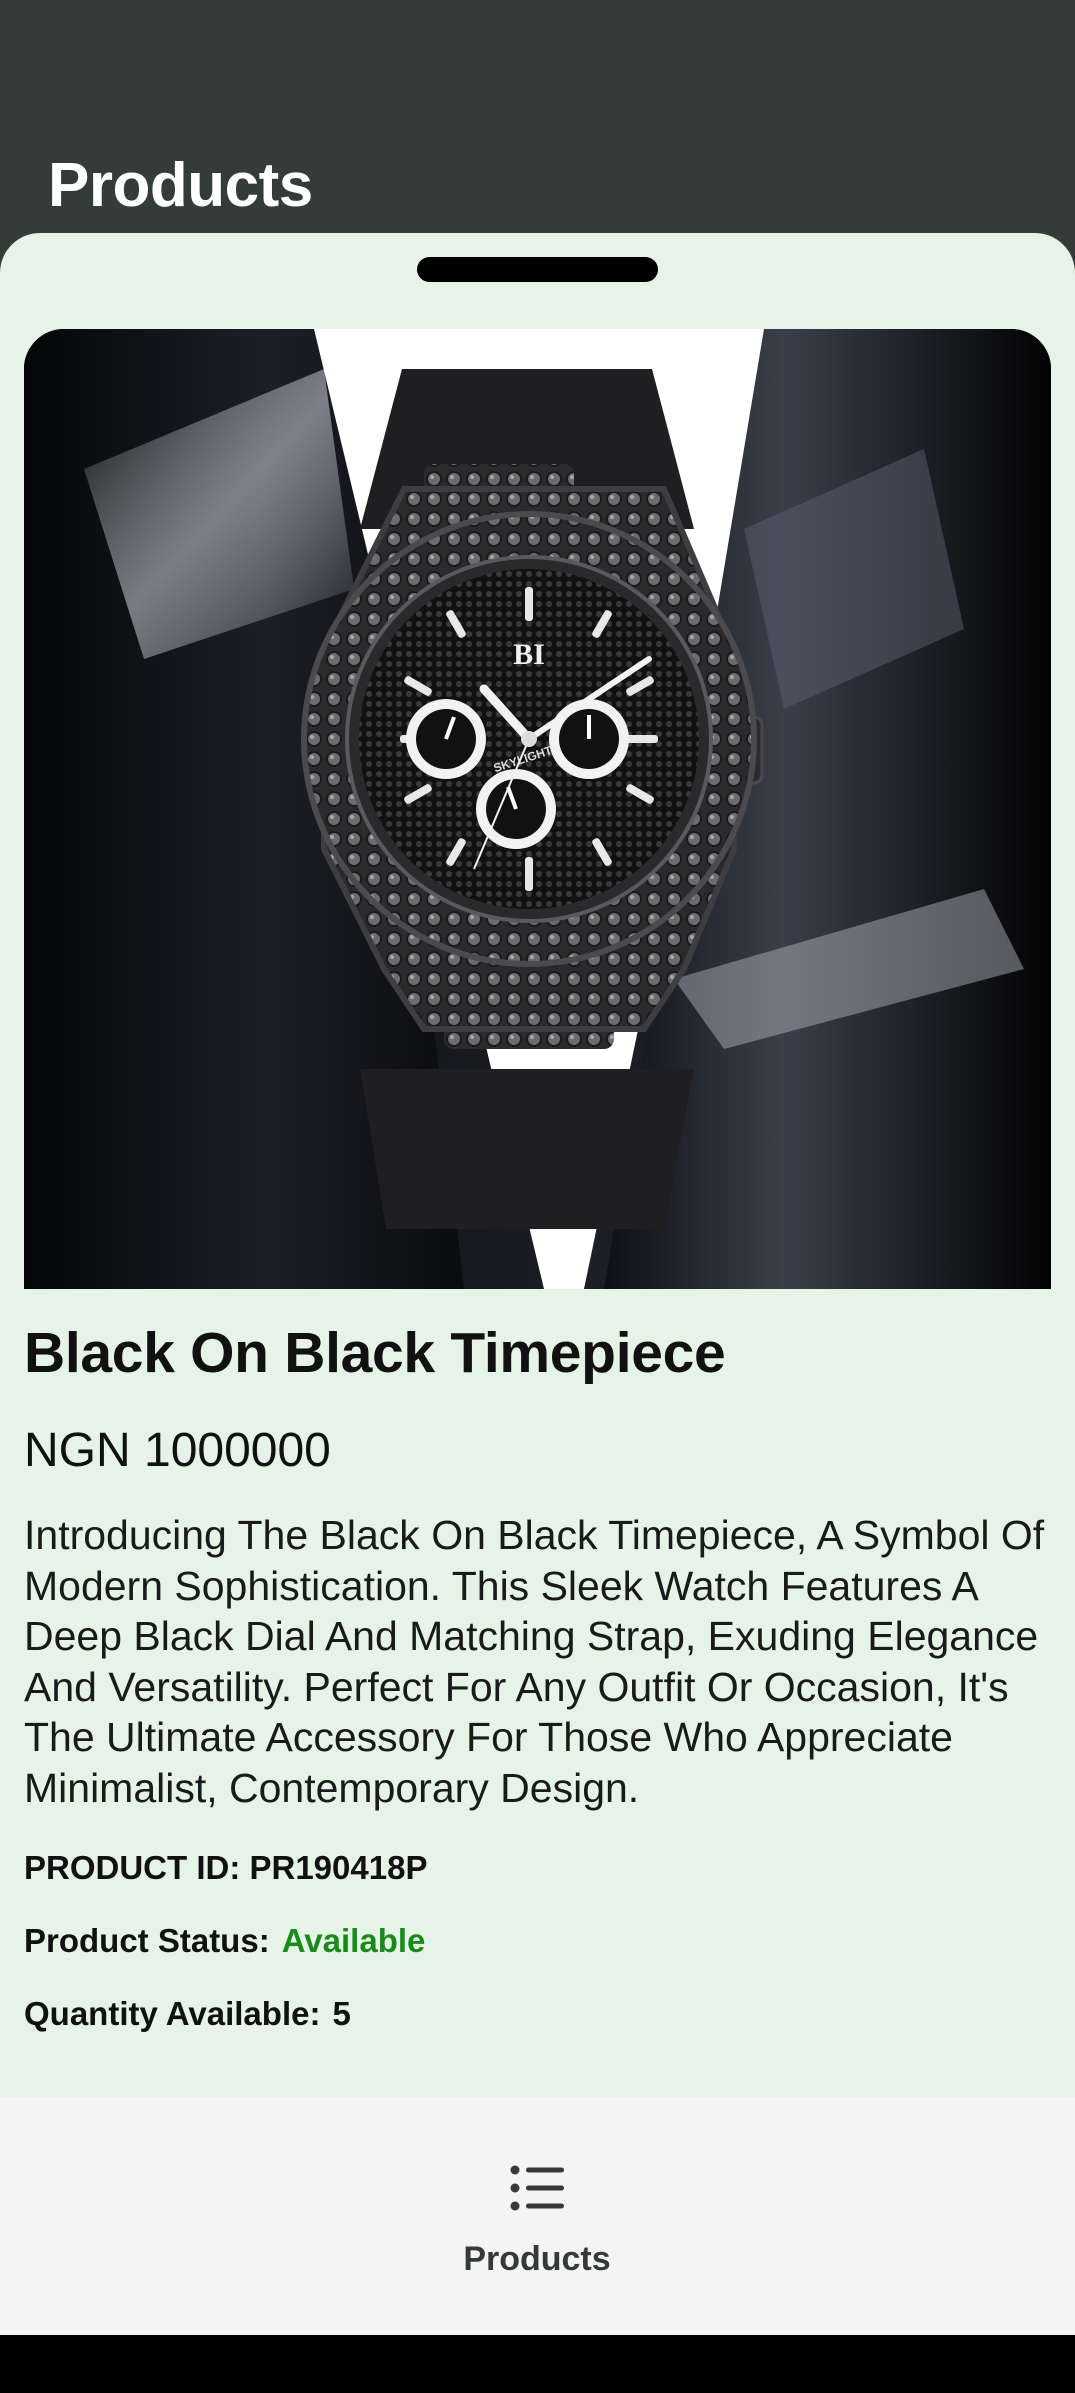 This screenshot has width=1075, height=2393. Describe the element at coordinates (341, 2013) in the screenshot. I see `quantity-value: 5` at that location.